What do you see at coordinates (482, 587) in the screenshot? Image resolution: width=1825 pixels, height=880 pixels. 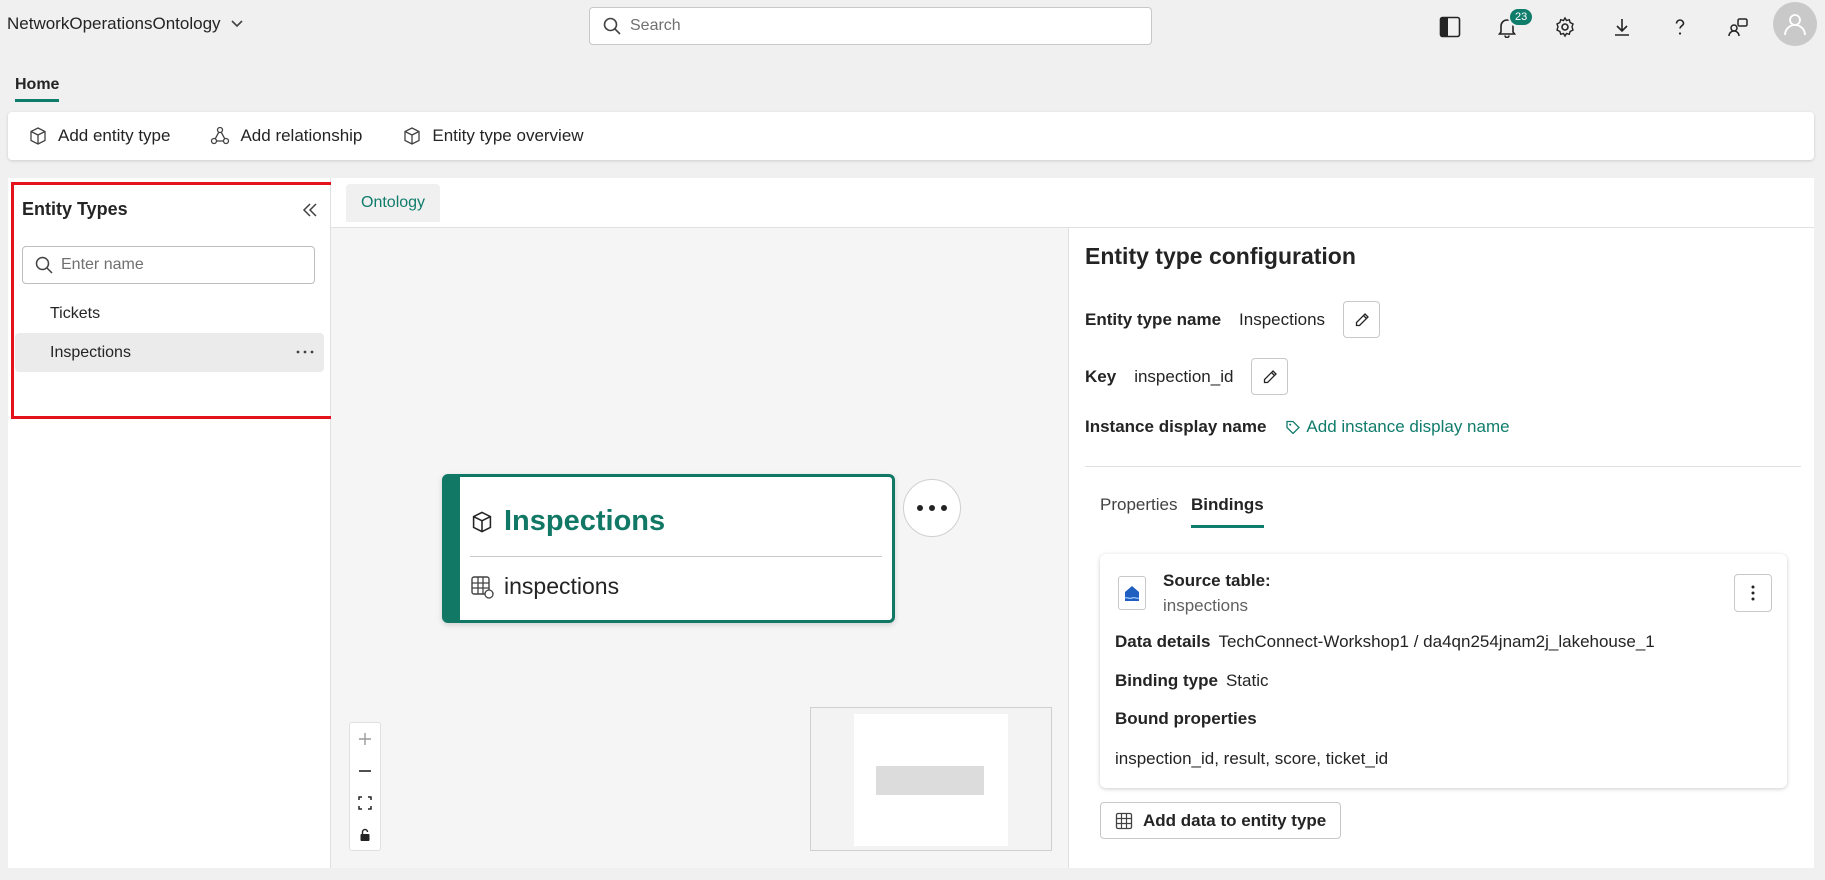 I see `table-link-icon` at bounding box center [482, 587].